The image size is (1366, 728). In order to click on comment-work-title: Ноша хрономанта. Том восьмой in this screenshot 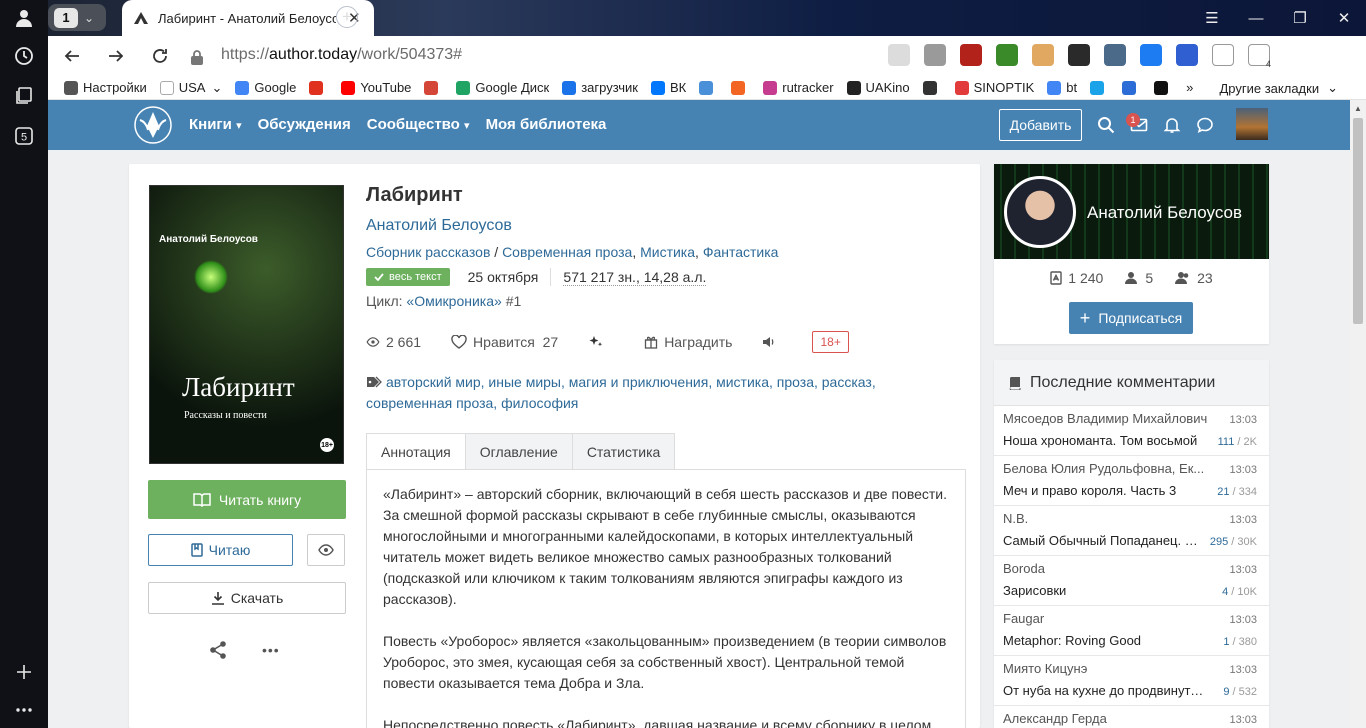, I will do `click(1104, 440)`.